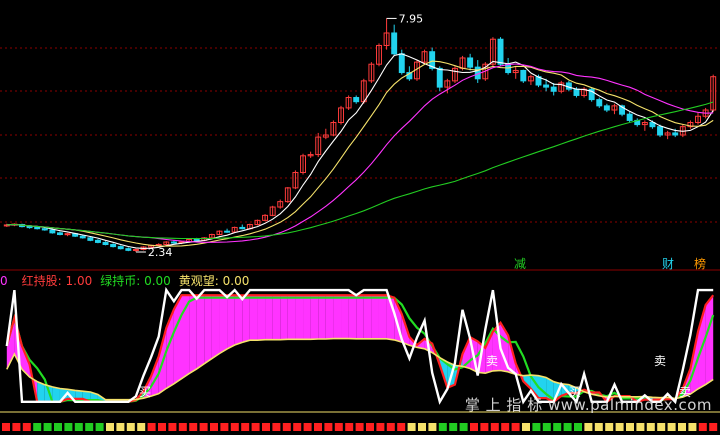 Image resolution: width=720 pixels, height=435 pixels. Describe the element at coordinates (411, 18) in the screenshot. I see `high-price-label: 7.95` at that location.